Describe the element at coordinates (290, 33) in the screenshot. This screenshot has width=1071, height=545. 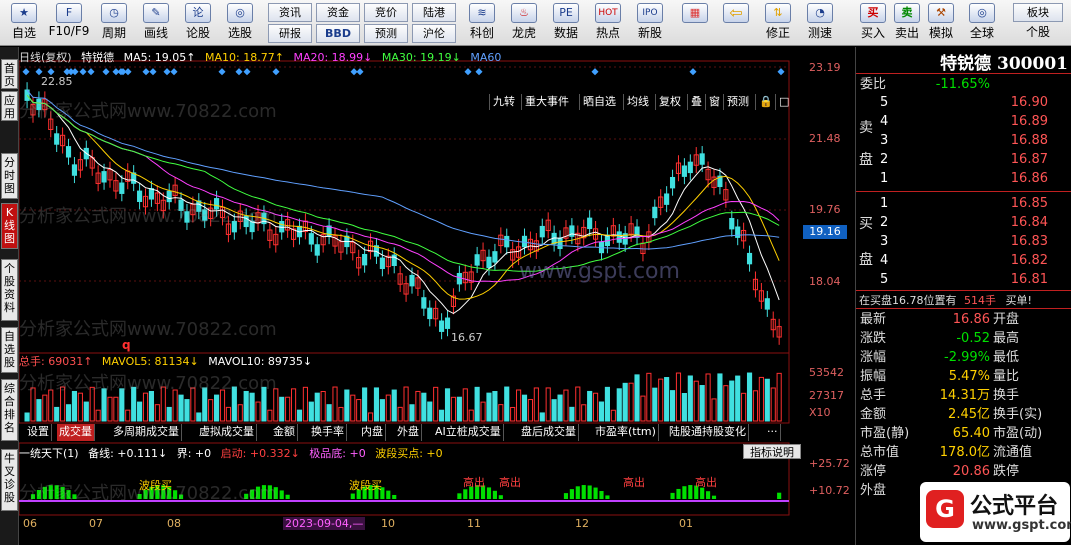
I see `btn-research: 研报` at that location.